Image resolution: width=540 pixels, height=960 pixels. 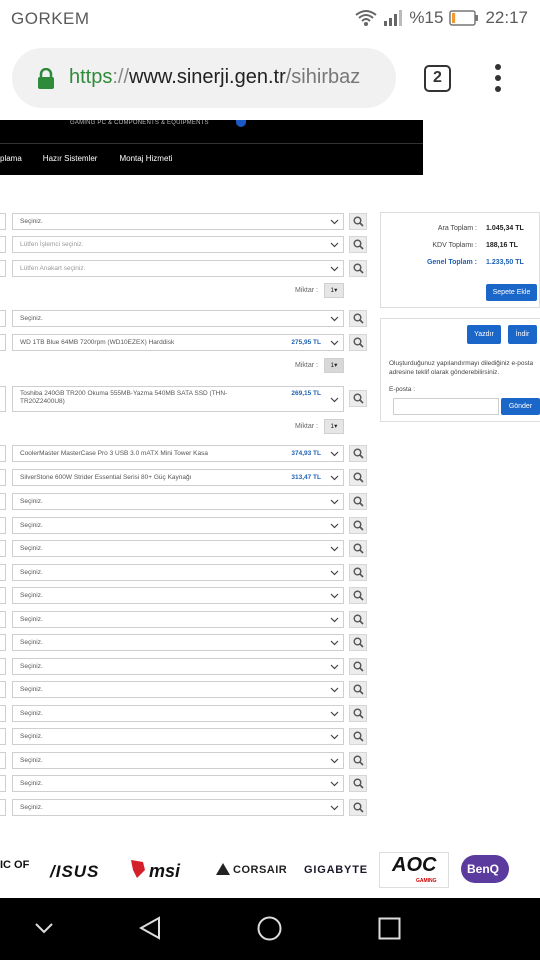 What do you see at coordinates (389, 928) in the screenshot?
I see `recents-icon` at bounding box center [389, 928].